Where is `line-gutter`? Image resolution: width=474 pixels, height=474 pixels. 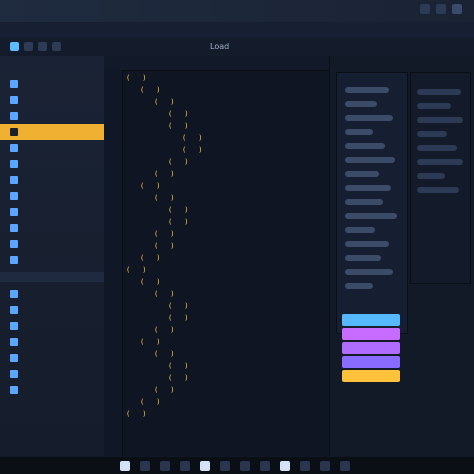
line-gutter is located at coordinates (113, 263).